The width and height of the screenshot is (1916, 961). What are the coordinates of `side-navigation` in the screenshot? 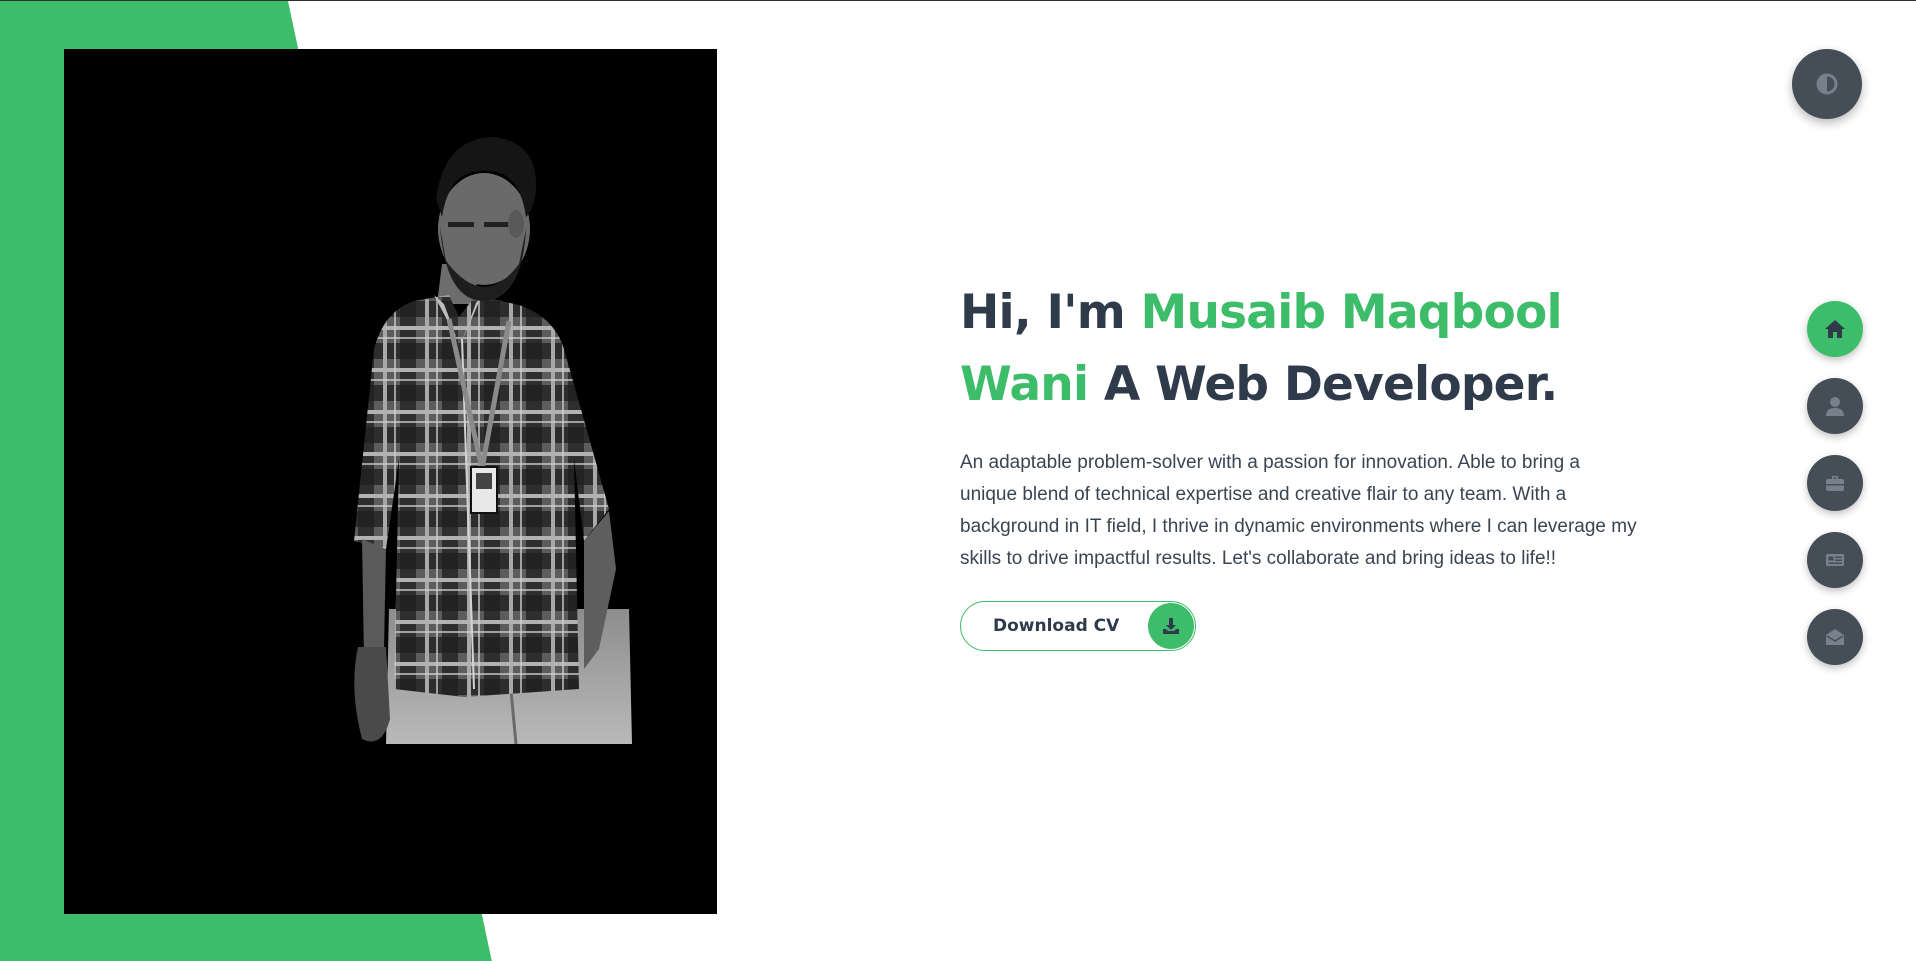 It's located at (1835, 493).